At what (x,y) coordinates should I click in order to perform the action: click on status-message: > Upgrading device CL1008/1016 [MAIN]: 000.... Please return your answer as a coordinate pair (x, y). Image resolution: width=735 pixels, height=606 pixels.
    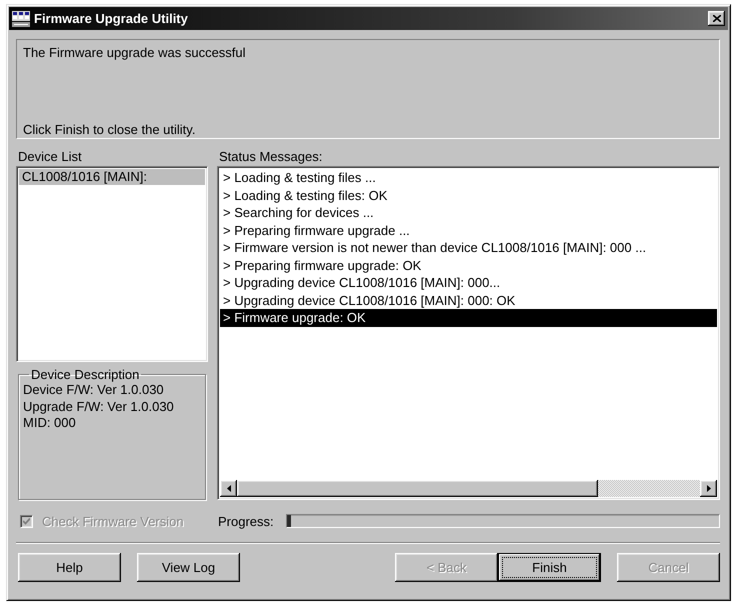
    Looking at the image, I should click on (468, 283).